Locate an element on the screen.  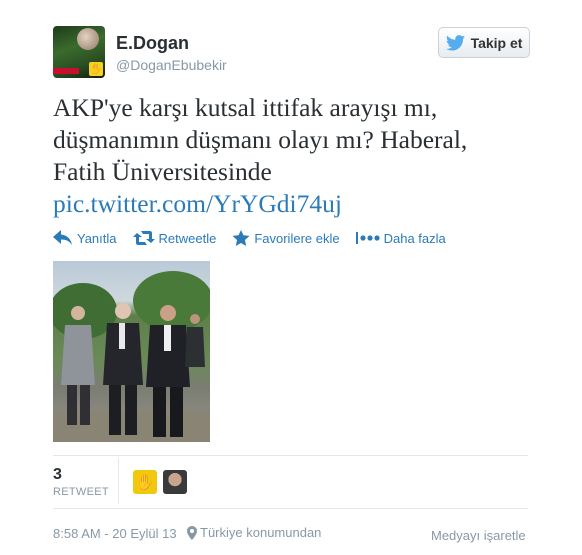
tweet-media-link: pic.twitter.com/YrYGdi74uj is located at coordinates (298, 204).